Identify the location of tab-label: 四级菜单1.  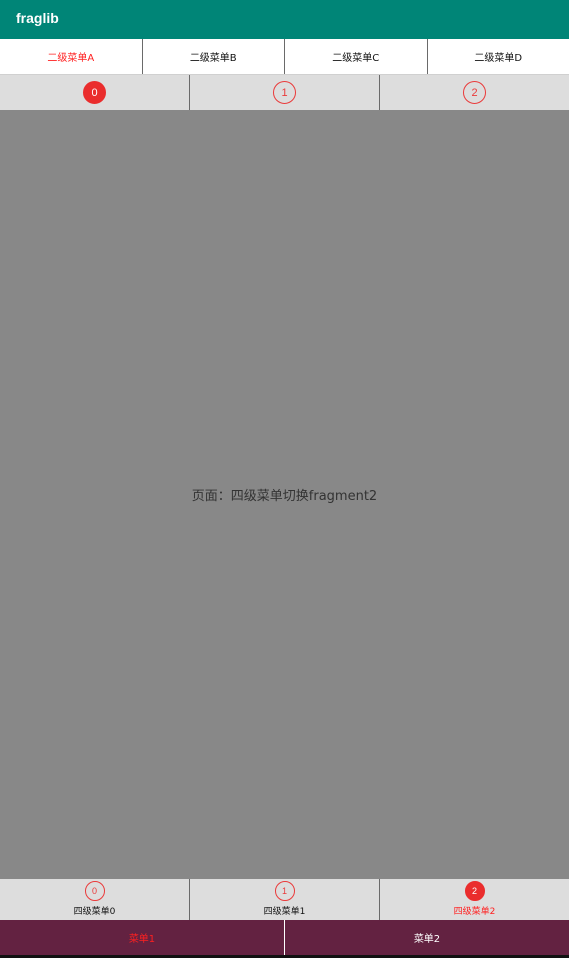
(284, 912).